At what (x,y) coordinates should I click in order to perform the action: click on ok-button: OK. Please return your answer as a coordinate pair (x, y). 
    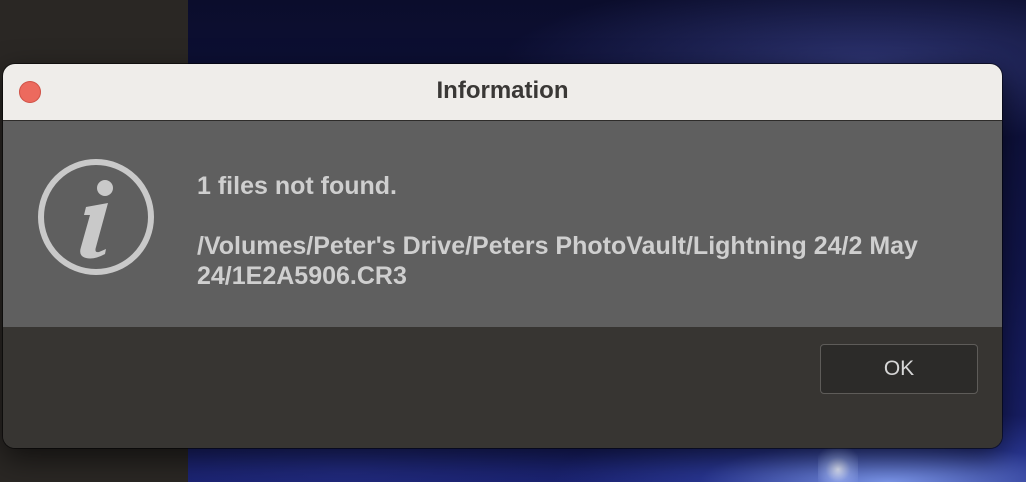
    Looking at the image, I should click on (899, 369).